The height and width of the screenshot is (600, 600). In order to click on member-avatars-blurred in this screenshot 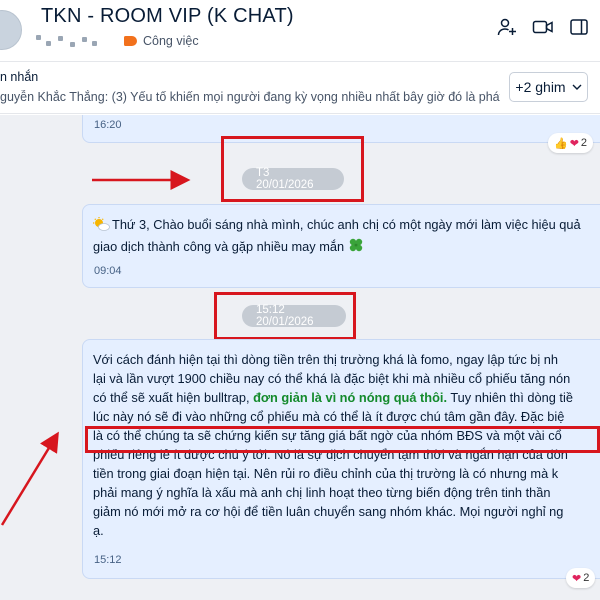, I will do `click(67, 41)`.